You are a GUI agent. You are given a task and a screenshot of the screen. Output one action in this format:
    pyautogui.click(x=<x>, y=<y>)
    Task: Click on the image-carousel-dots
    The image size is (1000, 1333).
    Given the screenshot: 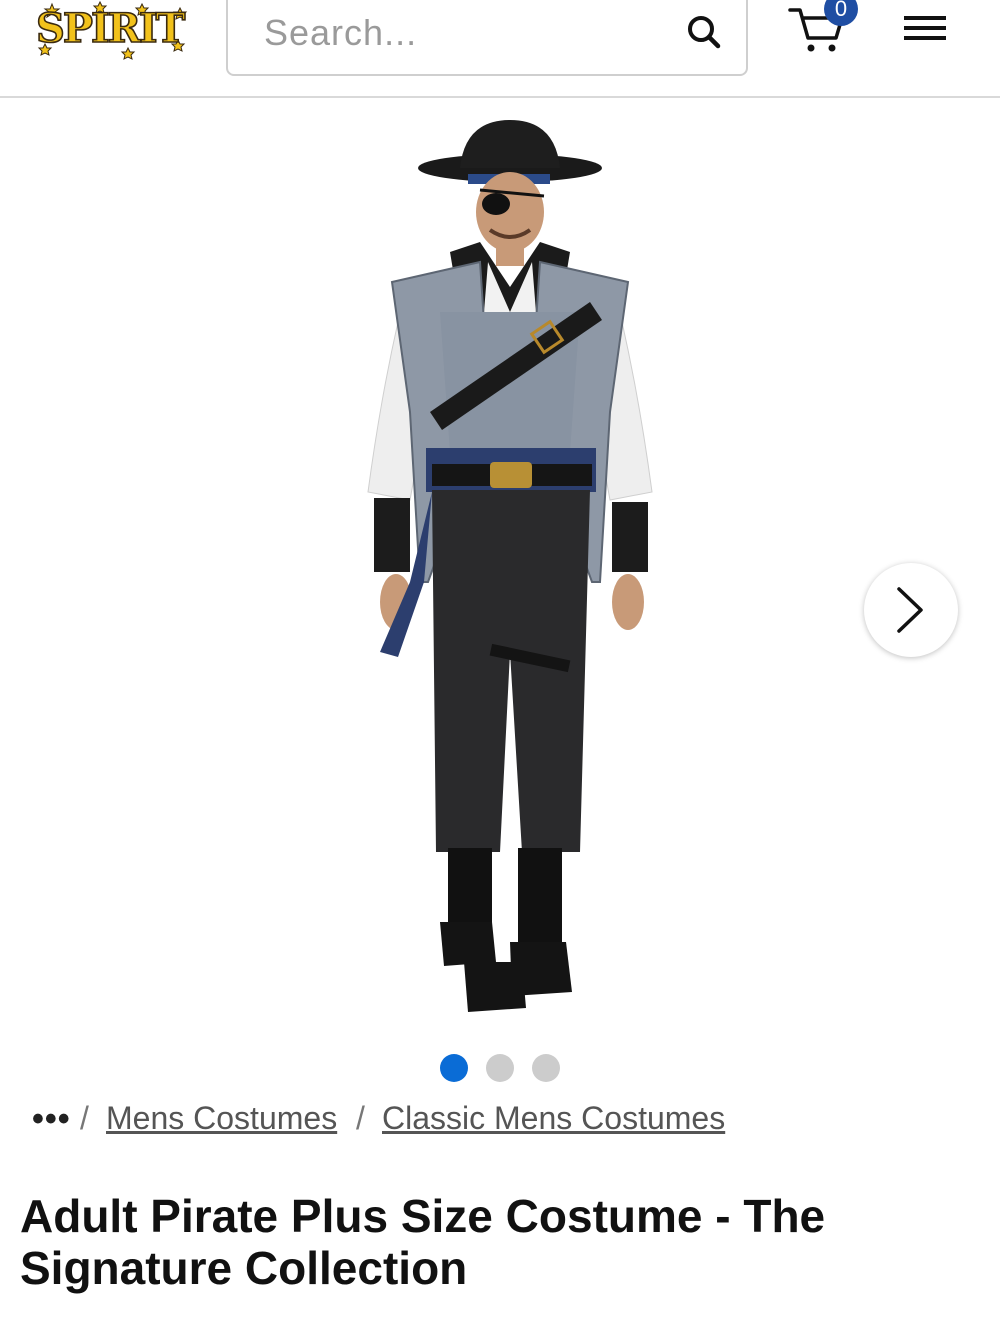 What is the action you would take?
    pyautogui.click(x=505, y=1068)
    